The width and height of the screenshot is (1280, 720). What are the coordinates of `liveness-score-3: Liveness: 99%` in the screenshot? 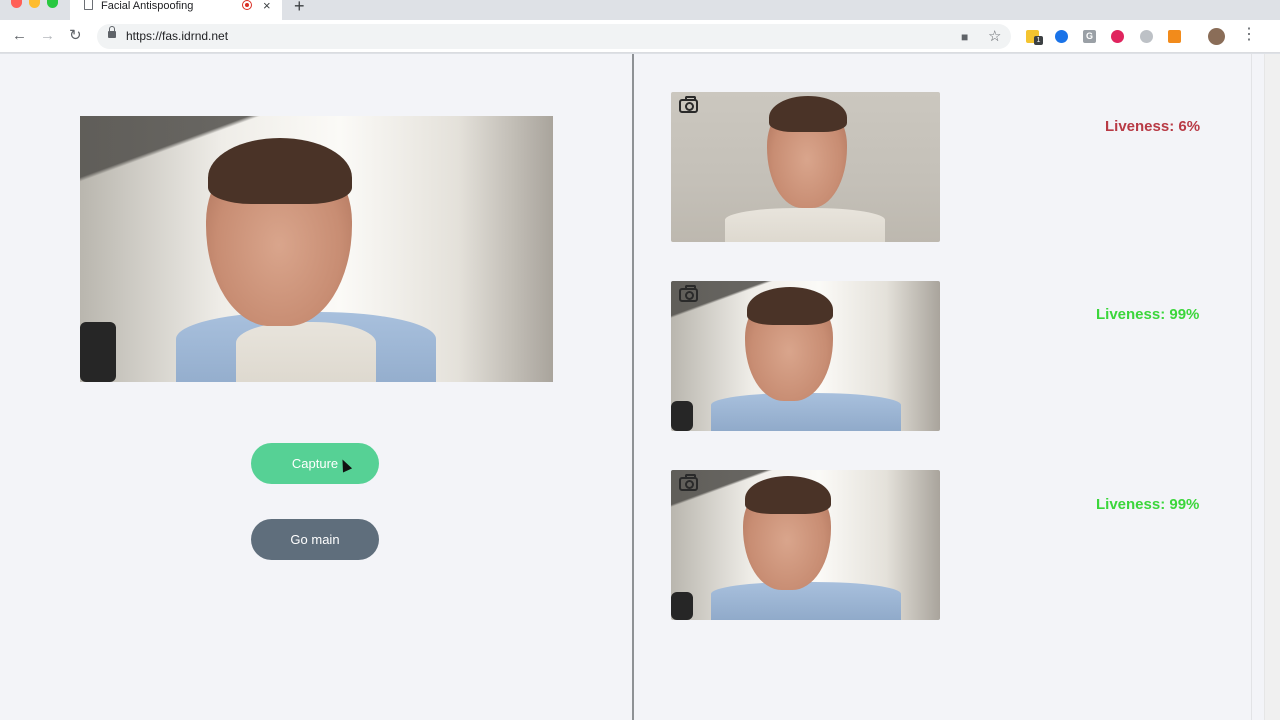 It's located at (1148, 504).